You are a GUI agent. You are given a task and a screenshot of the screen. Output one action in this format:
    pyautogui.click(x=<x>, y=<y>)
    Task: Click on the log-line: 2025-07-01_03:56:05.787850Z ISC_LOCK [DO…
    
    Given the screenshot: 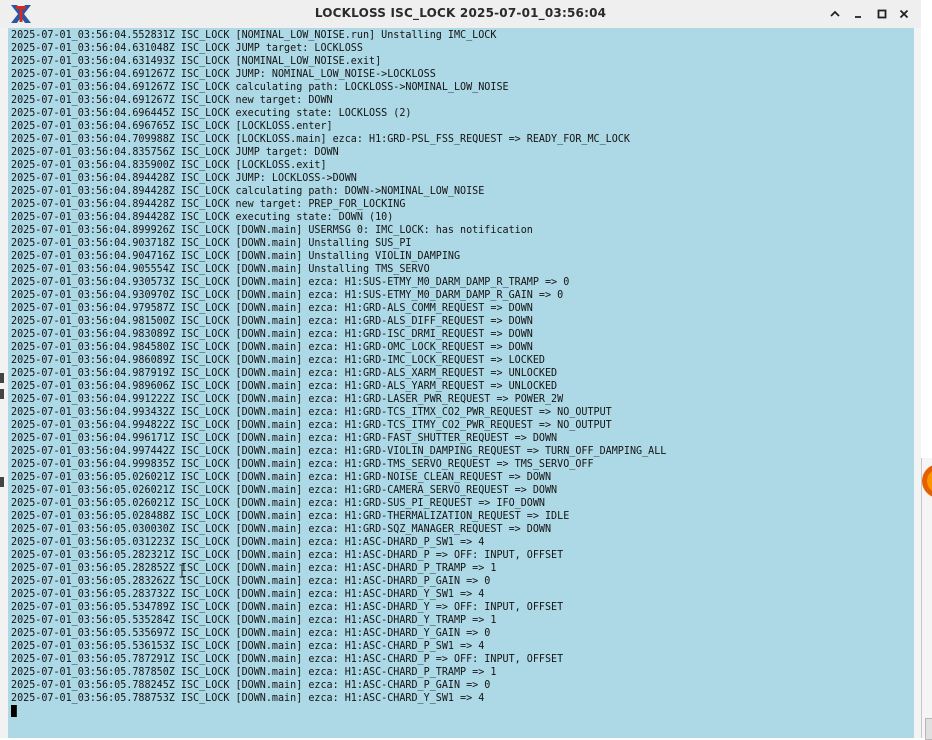 What is the action you would take?
    pyautogui.click(x=254, y=672)
    